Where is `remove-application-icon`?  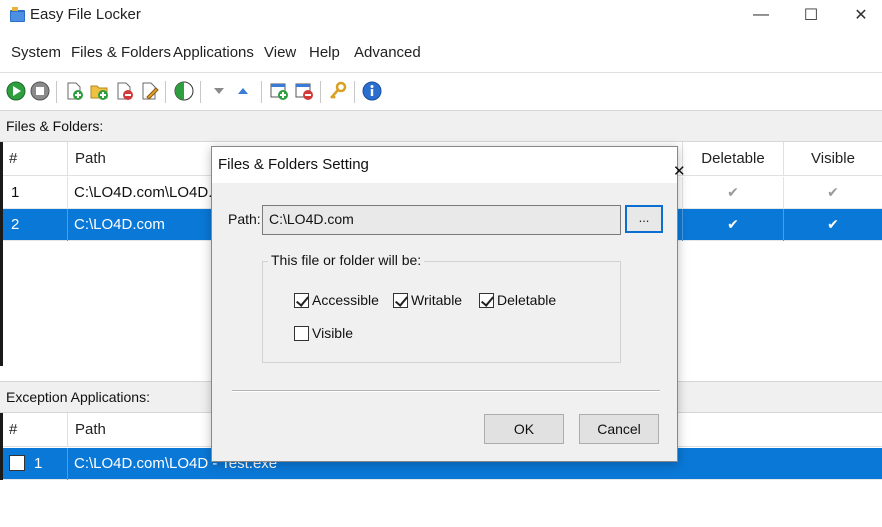 remove-application-icon is located at coordinates (304, 91).